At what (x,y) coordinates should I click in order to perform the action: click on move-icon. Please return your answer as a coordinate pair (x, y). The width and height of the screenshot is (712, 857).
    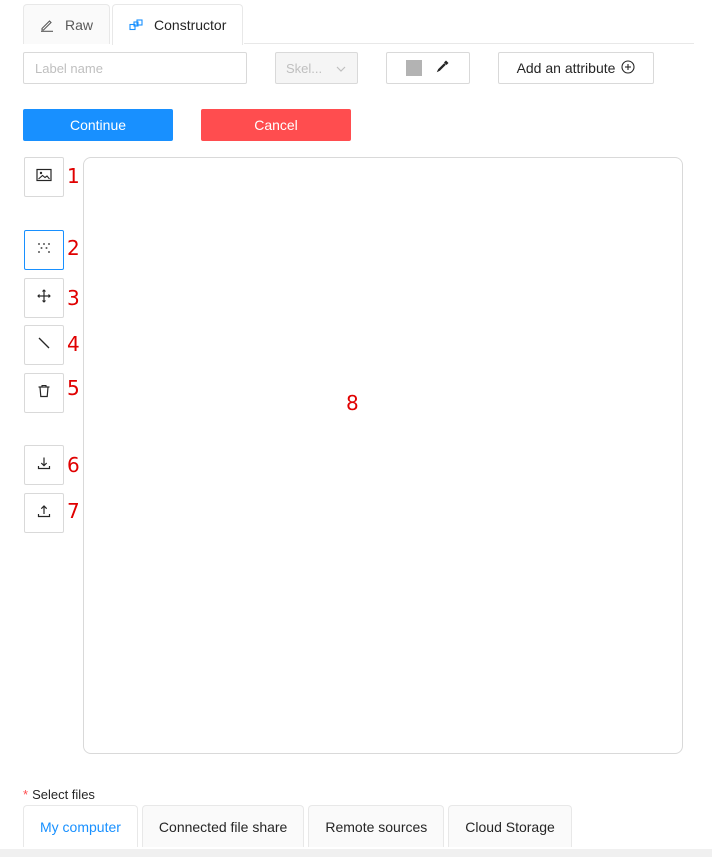
    Looking at the image, I should click on (44, 298).